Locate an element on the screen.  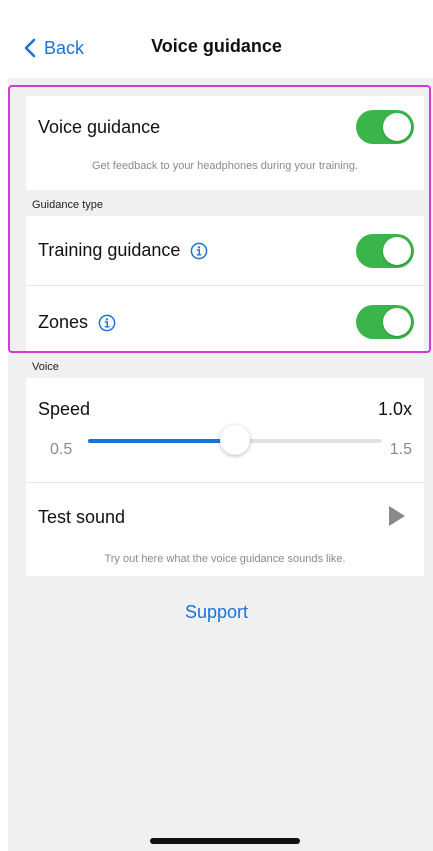
zones-label: Zones is located at coordinates (77, 322).